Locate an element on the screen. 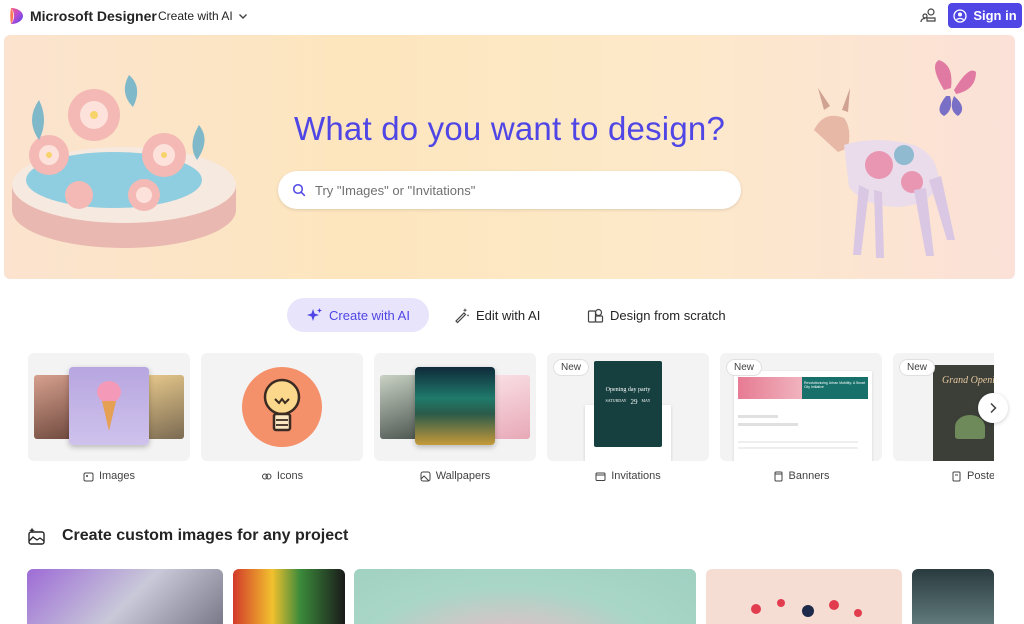  search-bar is located at coordinates (509, 190).